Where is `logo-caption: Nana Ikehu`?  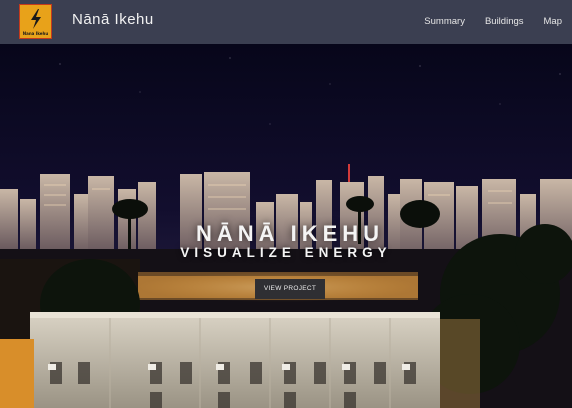 logo-caption: Nana Ikehu is located at coordinates (35, 33).